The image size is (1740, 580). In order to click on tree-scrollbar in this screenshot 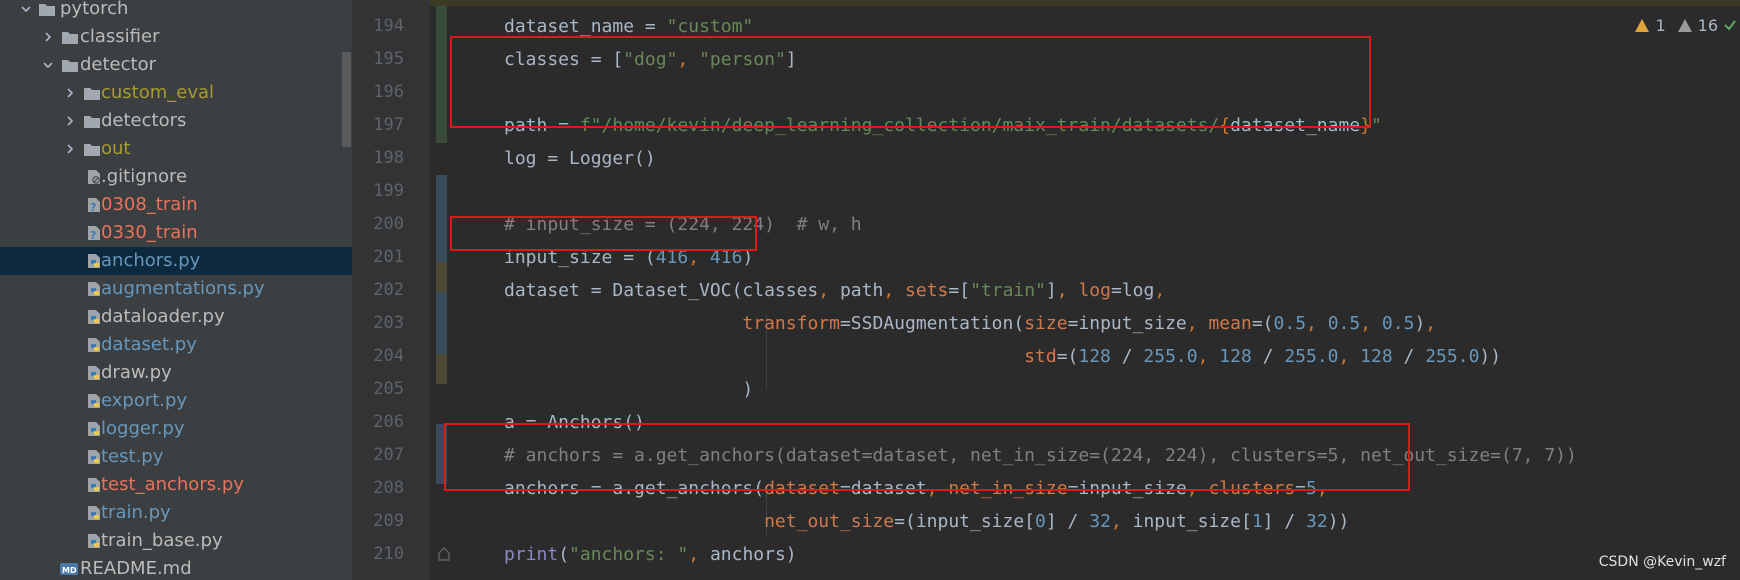, I will do `click(346, 99)`.